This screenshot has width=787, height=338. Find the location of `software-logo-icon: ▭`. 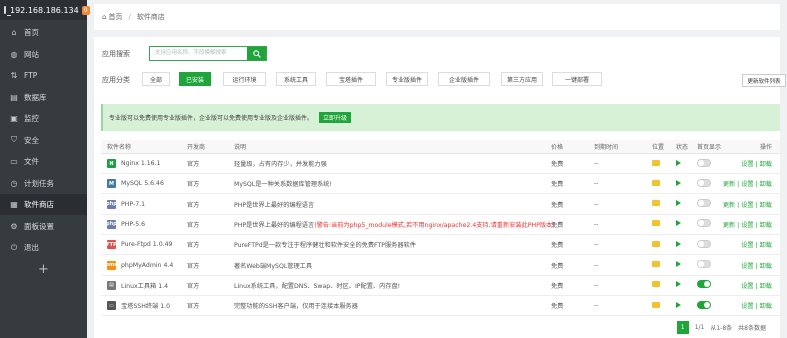

software-logo-icon: ▭ is located at coordinates (111, 306).